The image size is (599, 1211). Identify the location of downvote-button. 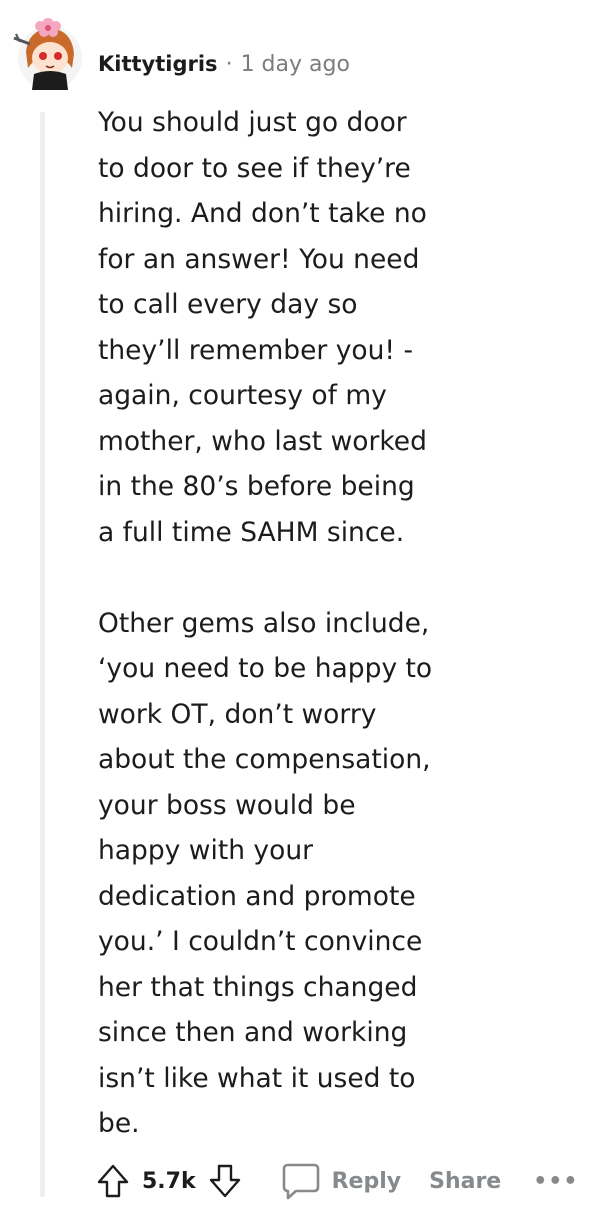
(225, 1181).